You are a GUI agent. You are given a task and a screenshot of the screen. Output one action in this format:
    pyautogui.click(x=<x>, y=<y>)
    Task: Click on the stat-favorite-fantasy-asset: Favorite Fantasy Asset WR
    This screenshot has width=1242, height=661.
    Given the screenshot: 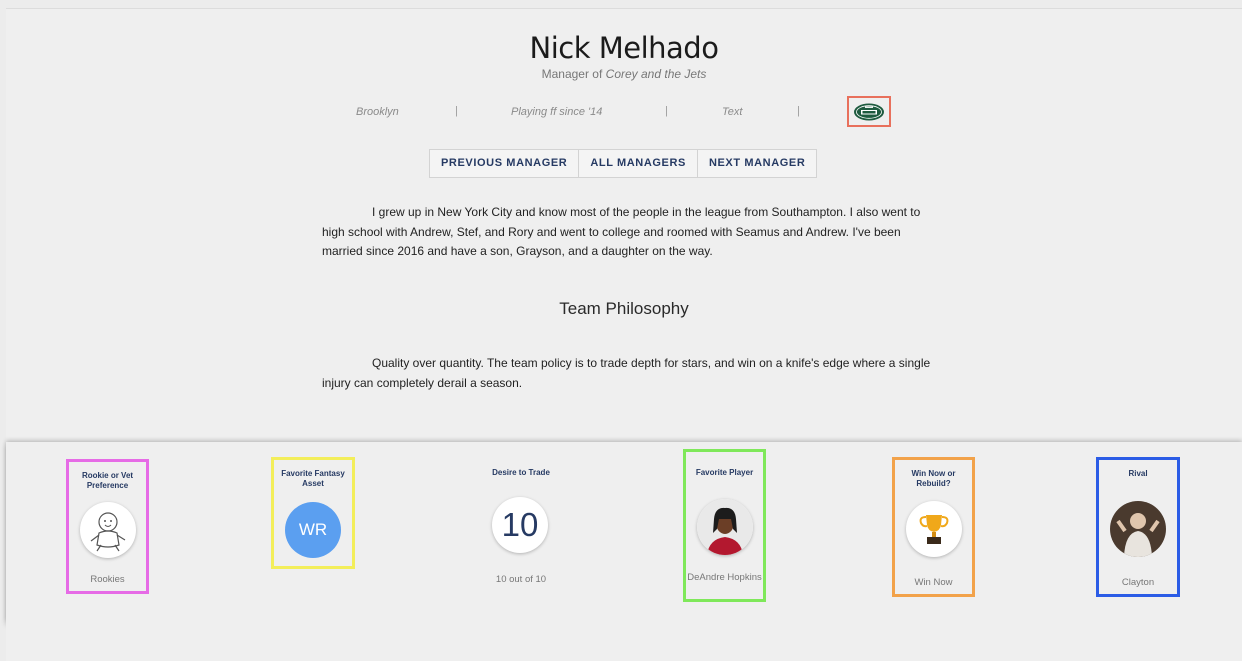 What is the action you would take?
    pyautogui.click(x=313, y=513)
    